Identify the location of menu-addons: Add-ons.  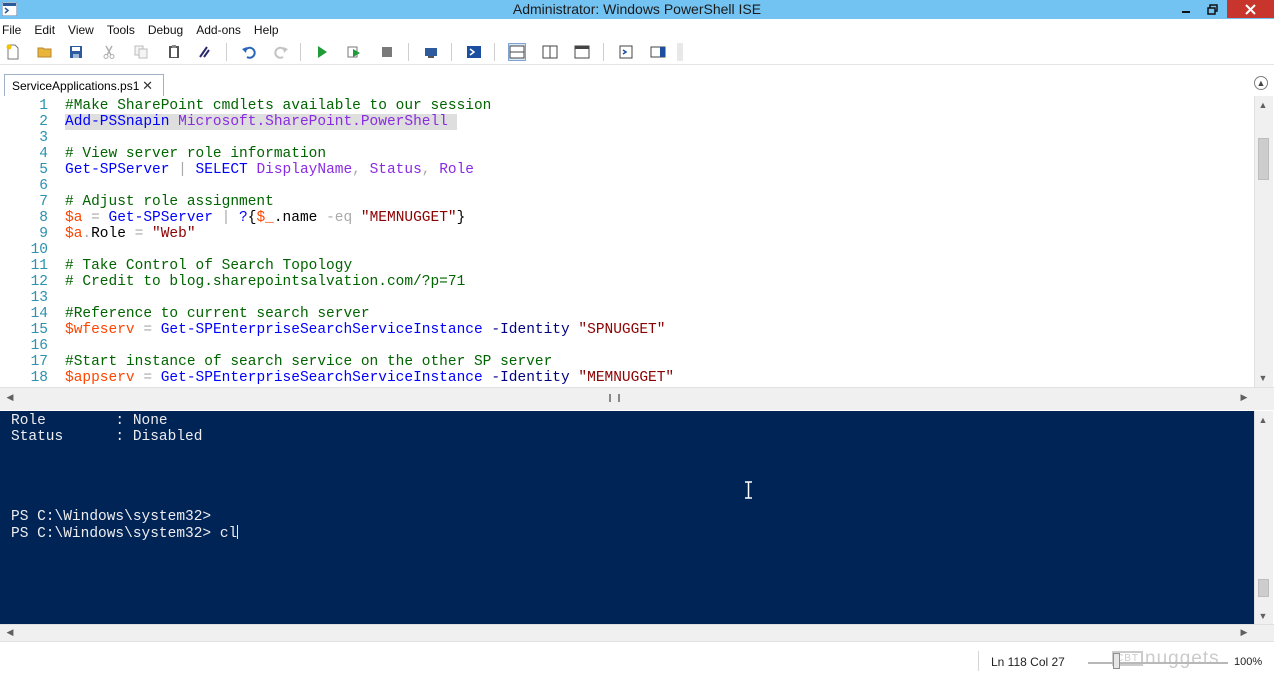
(218, 30).